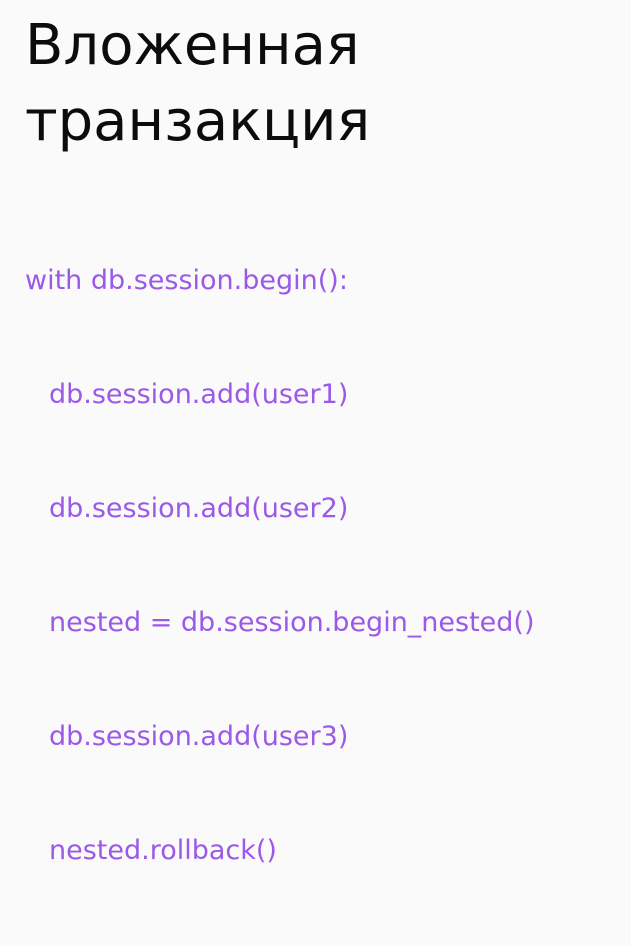  What do you see at coordinates (199, 508) in the screenshot?
I see `code-line-3: db.session.add(user2)` at bounding box center [199, 508].